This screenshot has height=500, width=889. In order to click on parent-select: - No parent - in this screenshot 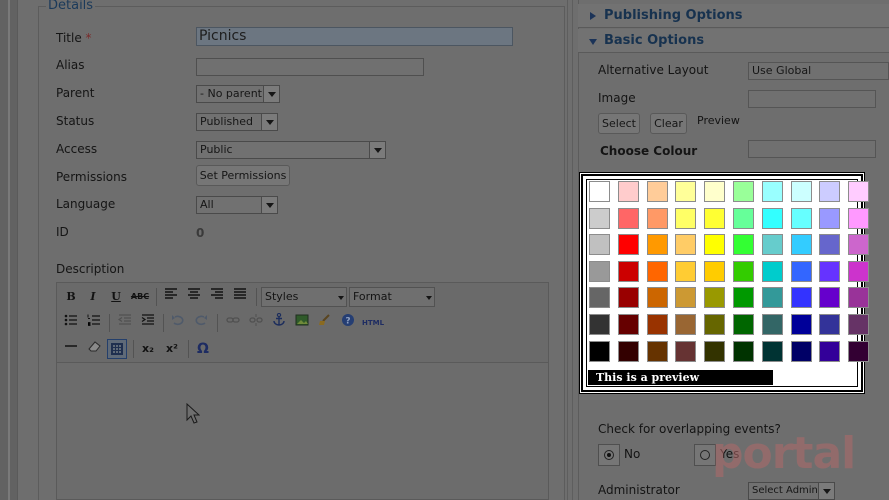, I will do `click(238, 94)`.